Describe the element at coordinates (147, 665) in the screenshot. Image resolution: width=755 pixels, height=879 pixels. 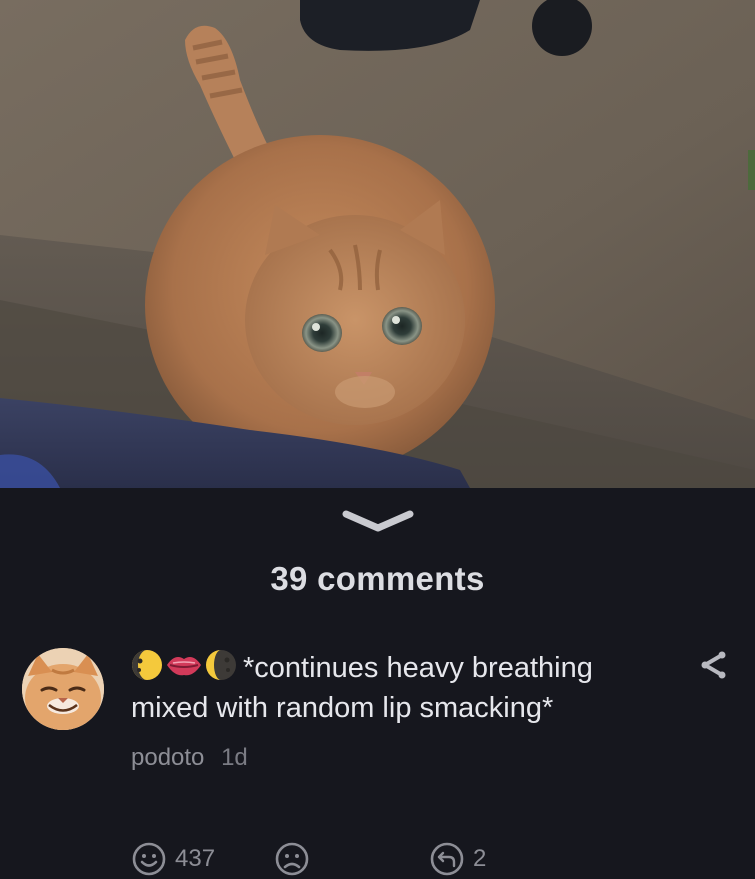
I see `waning-moon-icon` at that location.